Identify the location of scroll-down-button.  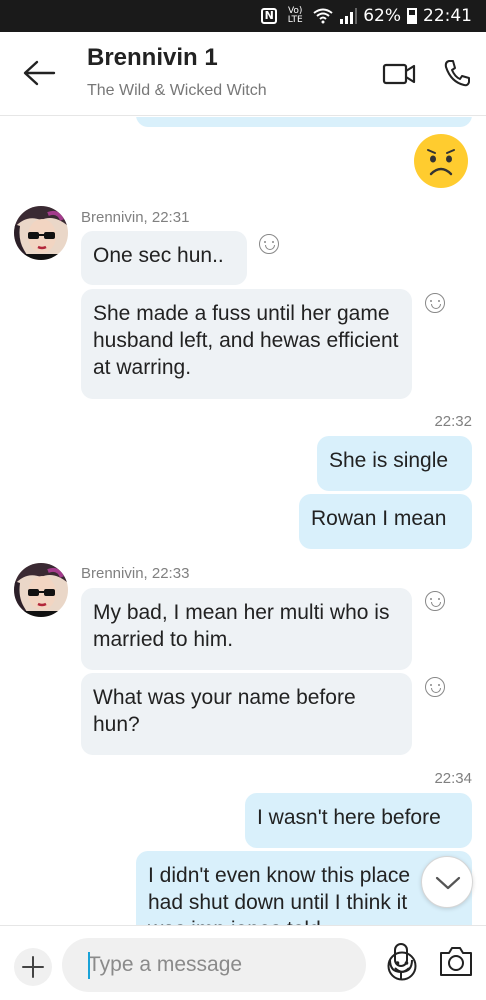
(447, 882).